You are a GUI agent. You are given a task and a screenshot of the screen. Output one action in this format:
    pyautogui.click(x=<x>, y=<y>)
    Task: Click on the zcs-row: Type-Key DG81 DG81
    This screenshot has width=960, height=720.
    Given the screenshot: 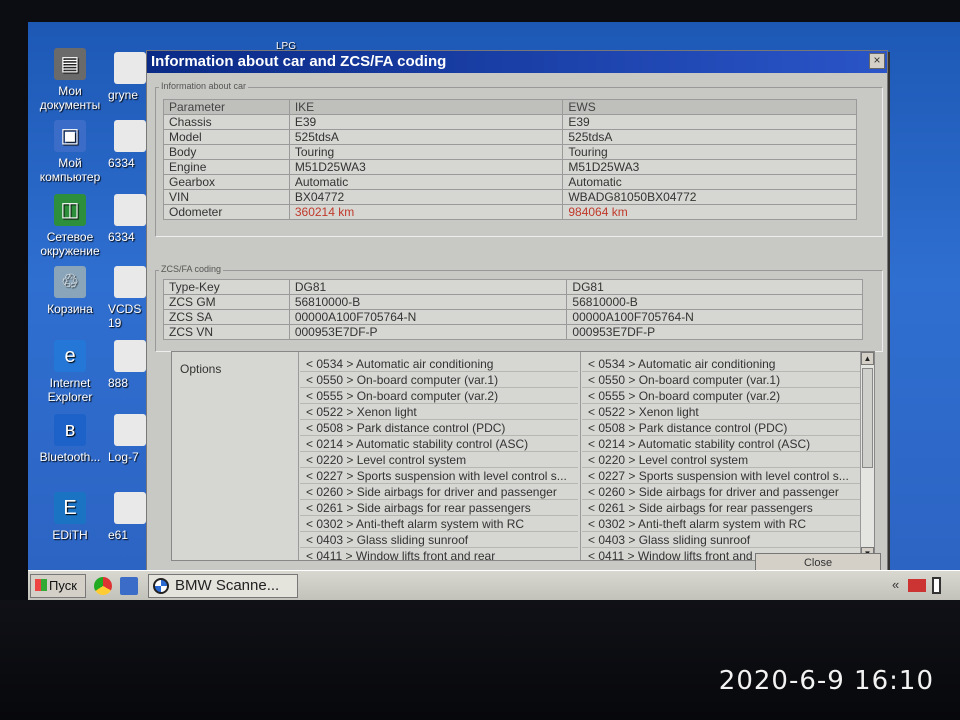 What is the action you would take?
    pyautogui.click(x=513, y=287)
    